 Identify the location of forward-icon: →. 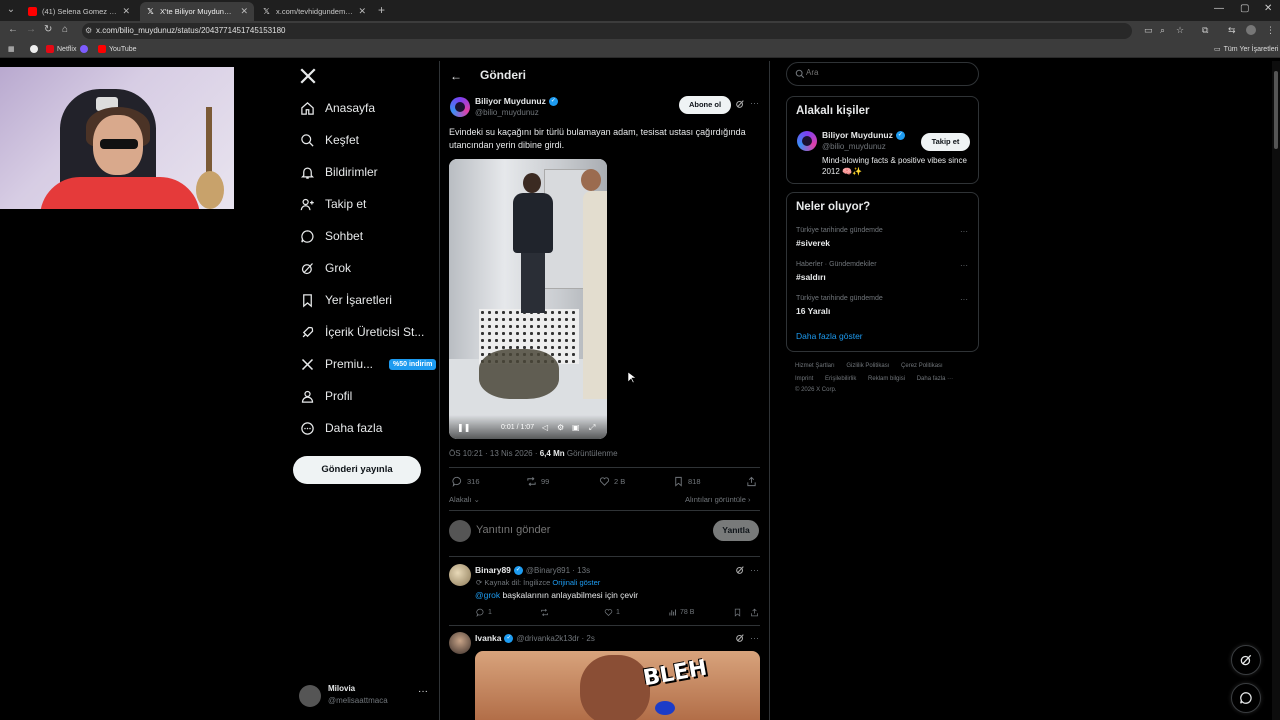
(31, 29).